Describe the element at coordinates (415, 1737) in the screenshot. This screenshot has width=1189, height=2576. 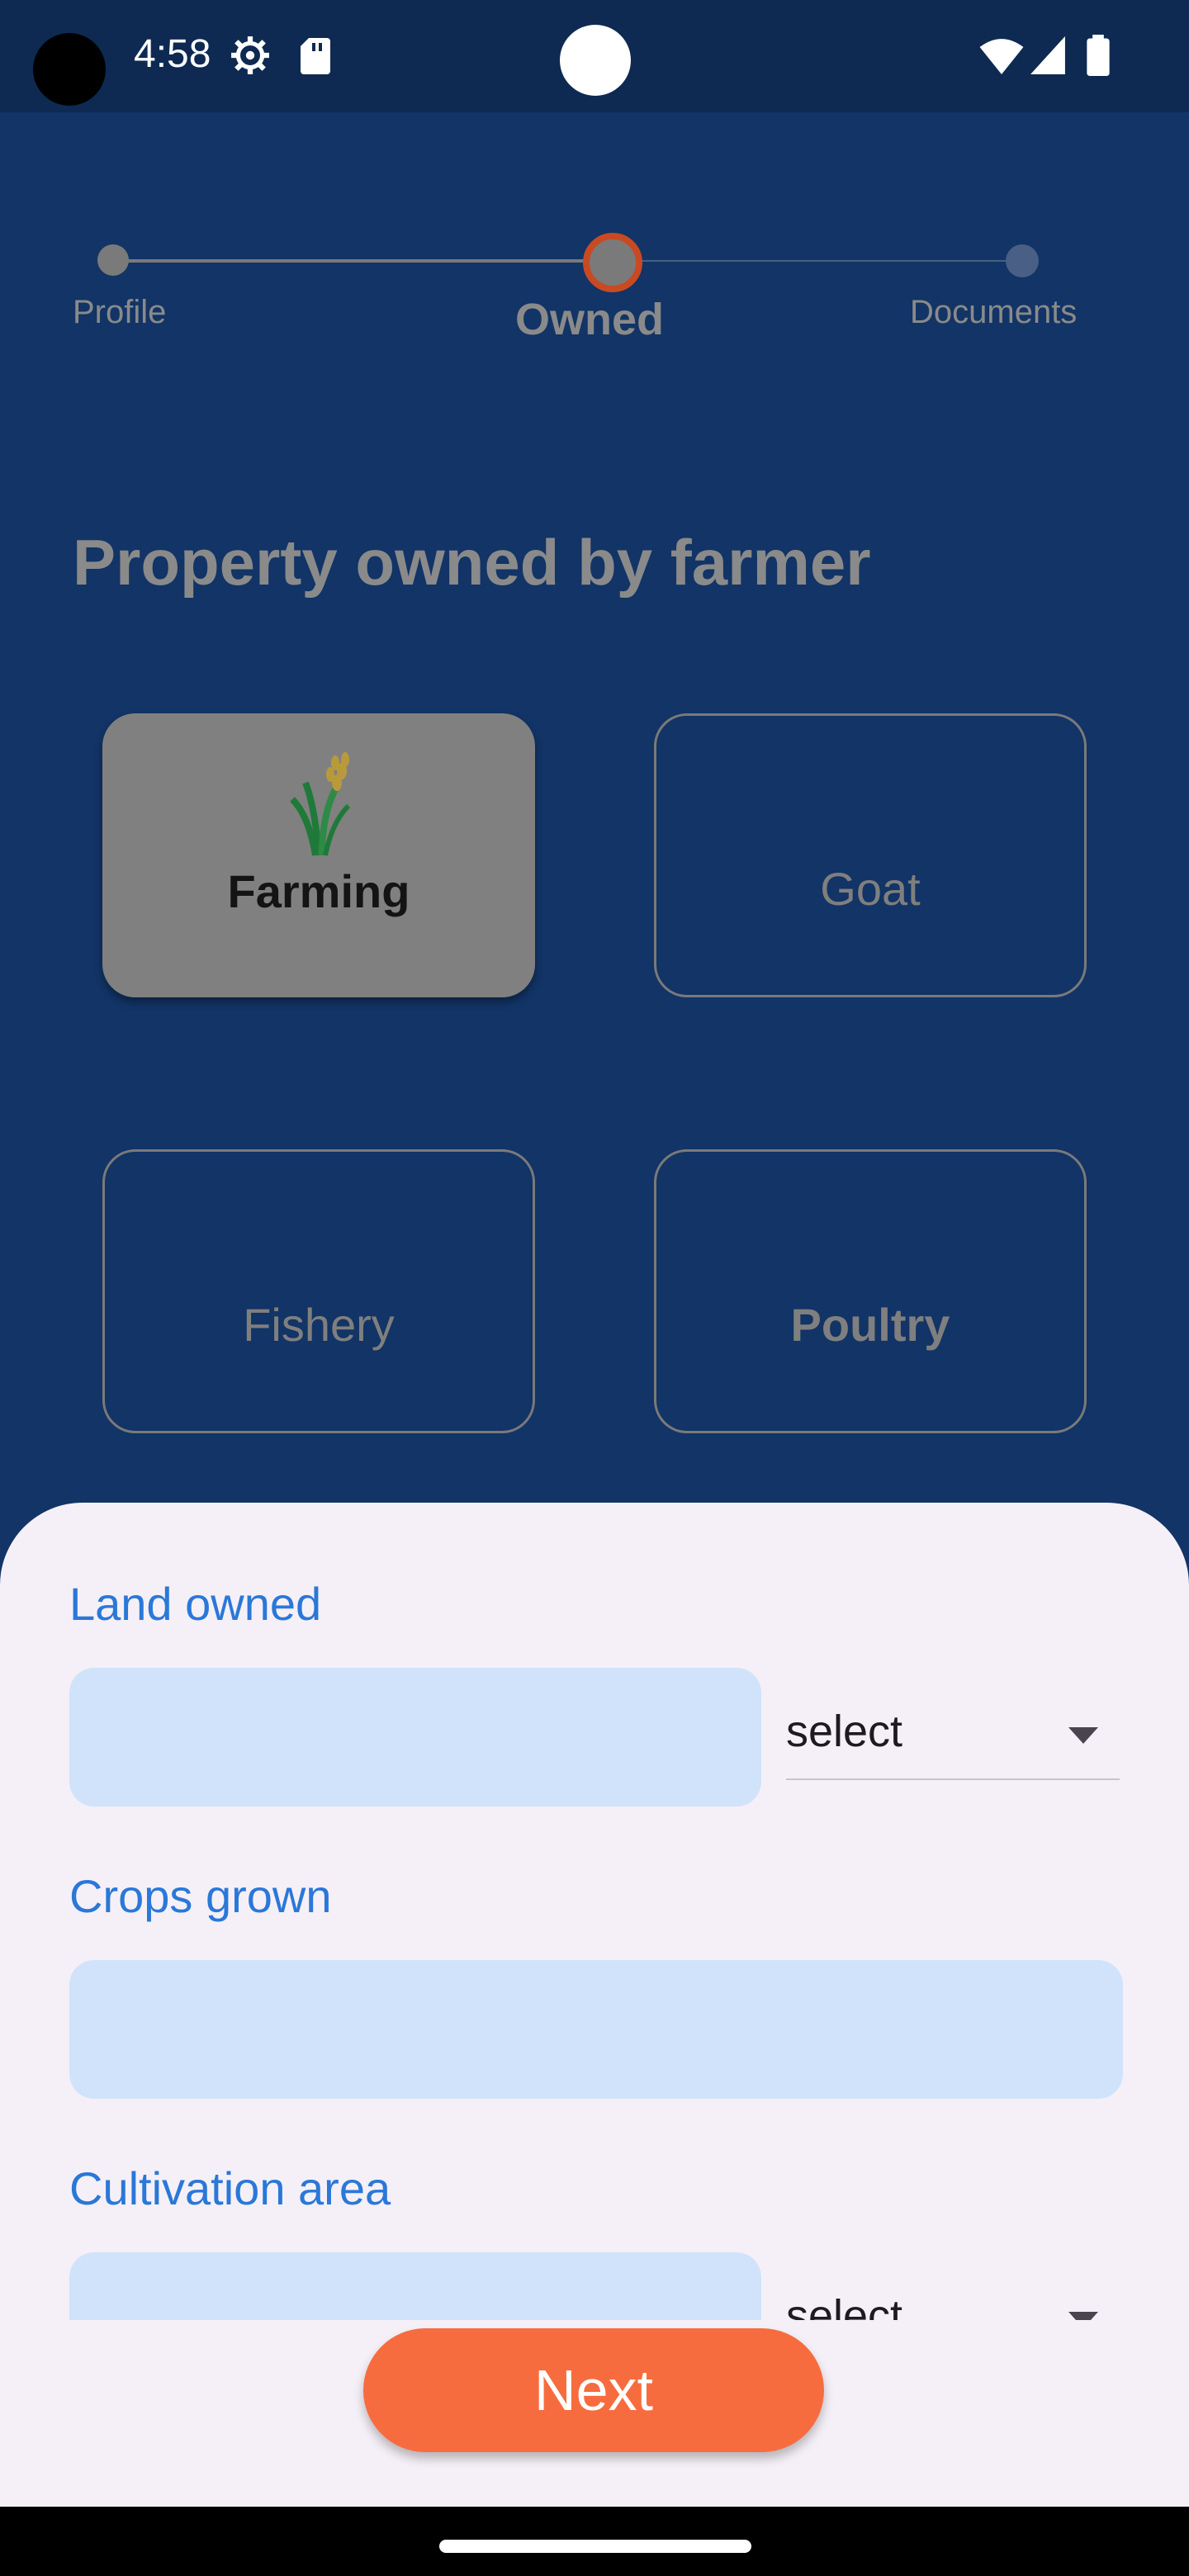
I see `land-owned-input` at that location.